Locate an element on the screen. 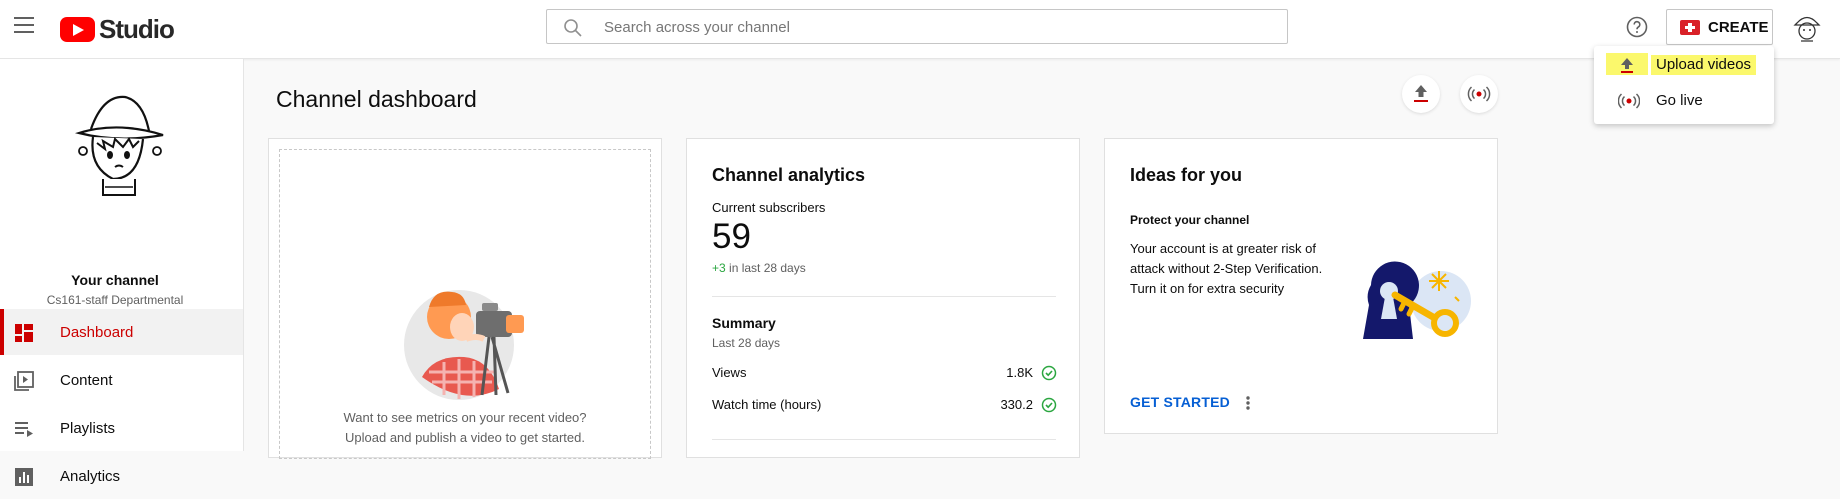 This screenshot has height=499, width=1840. sidebar-item-label: Dashboard is located at coordinates (97, 332).